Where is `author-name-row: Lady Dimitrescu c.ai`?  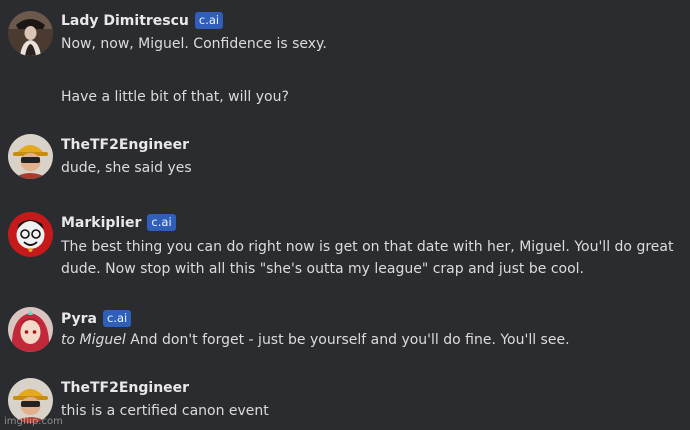
author-name-row: Lady Dimitrescu c.ai is located at coordinates (142, 20).